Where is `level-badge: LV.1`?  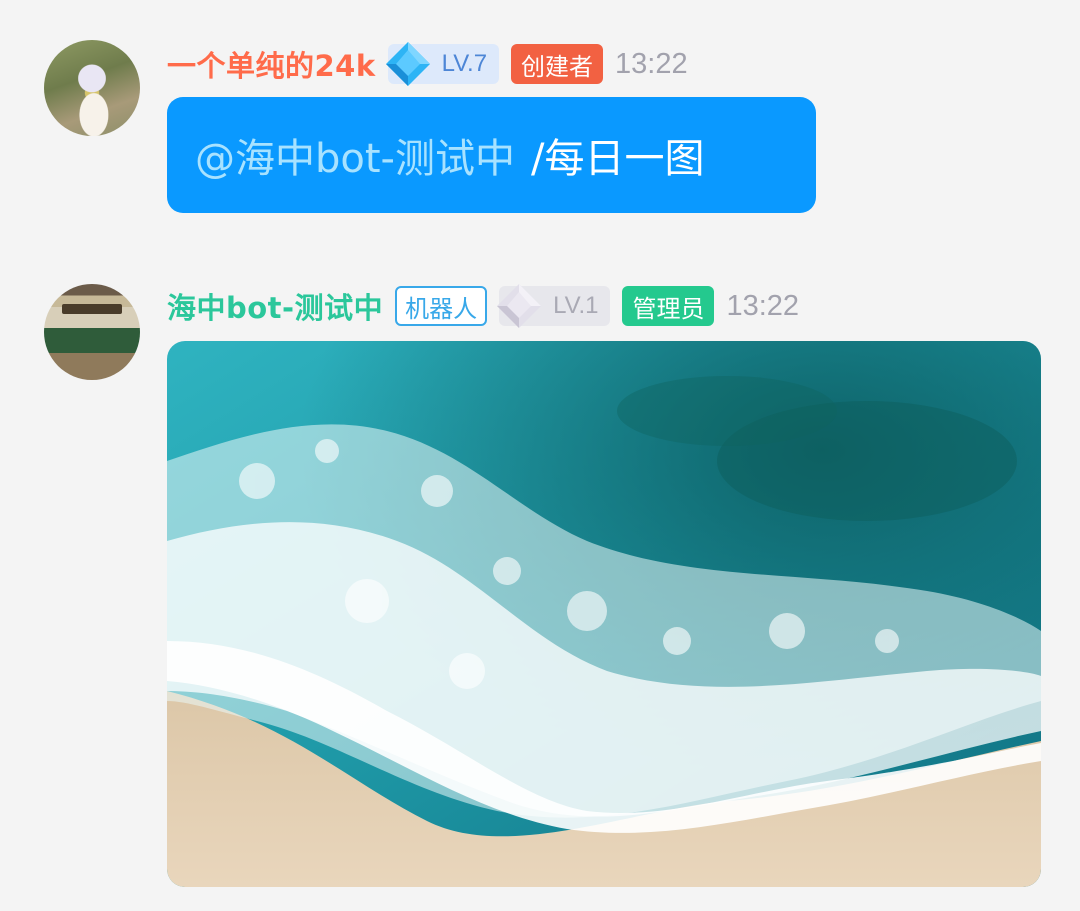 level-badge: LV.1 is located at coordinates (554, 306).